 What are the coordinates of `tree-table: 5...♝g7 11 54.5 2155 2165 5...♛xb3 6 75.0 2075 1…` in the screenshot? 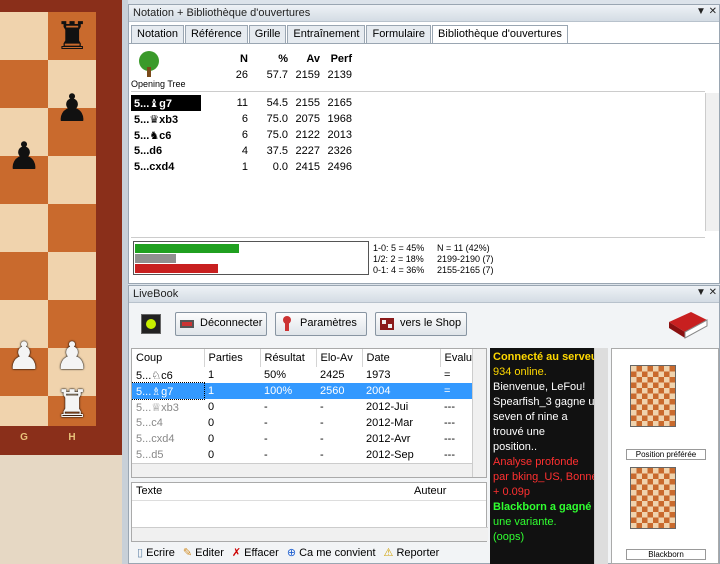 It's located at (243, 135).